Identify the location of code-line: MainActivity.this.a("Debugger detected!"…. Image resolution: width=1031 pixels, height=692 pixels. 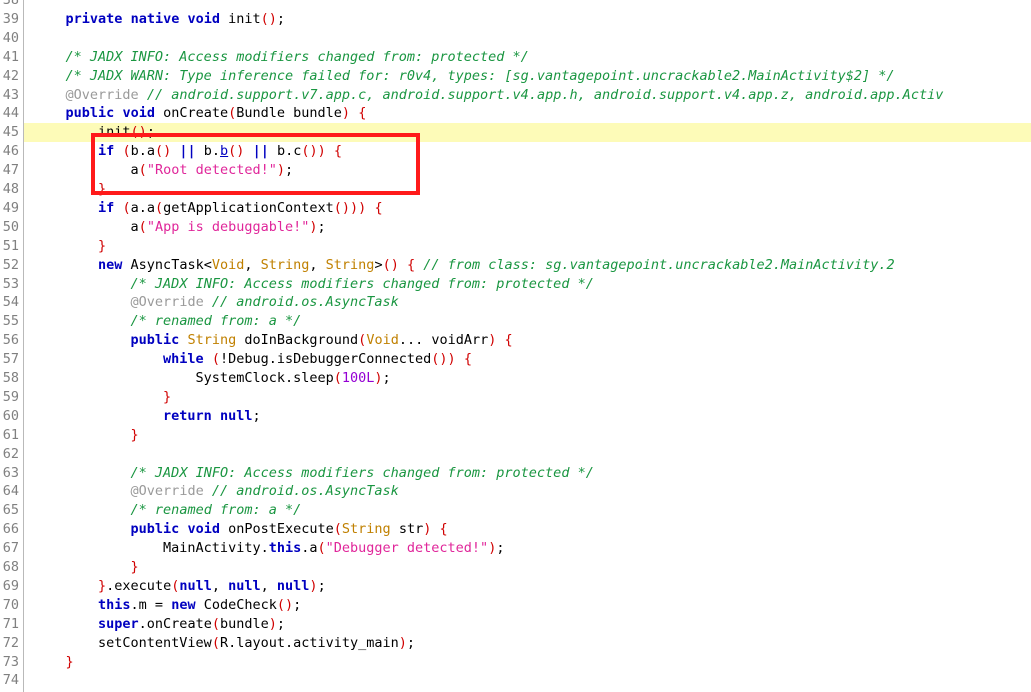
(515, 548).